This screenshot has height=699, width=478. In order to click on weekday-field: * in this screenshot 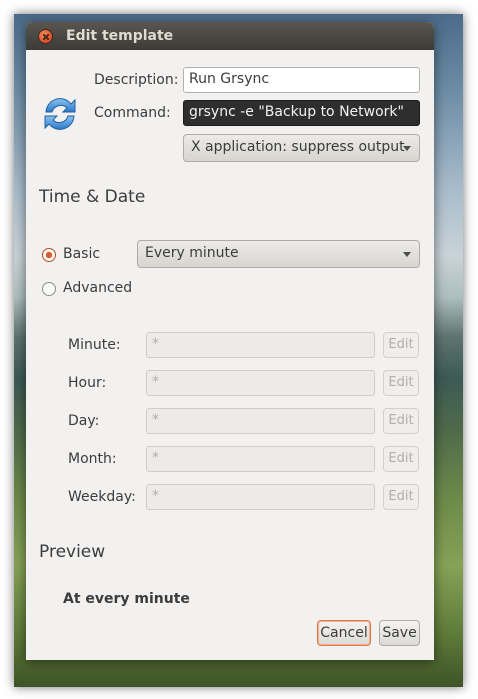, I will do `click(260, 497)`.